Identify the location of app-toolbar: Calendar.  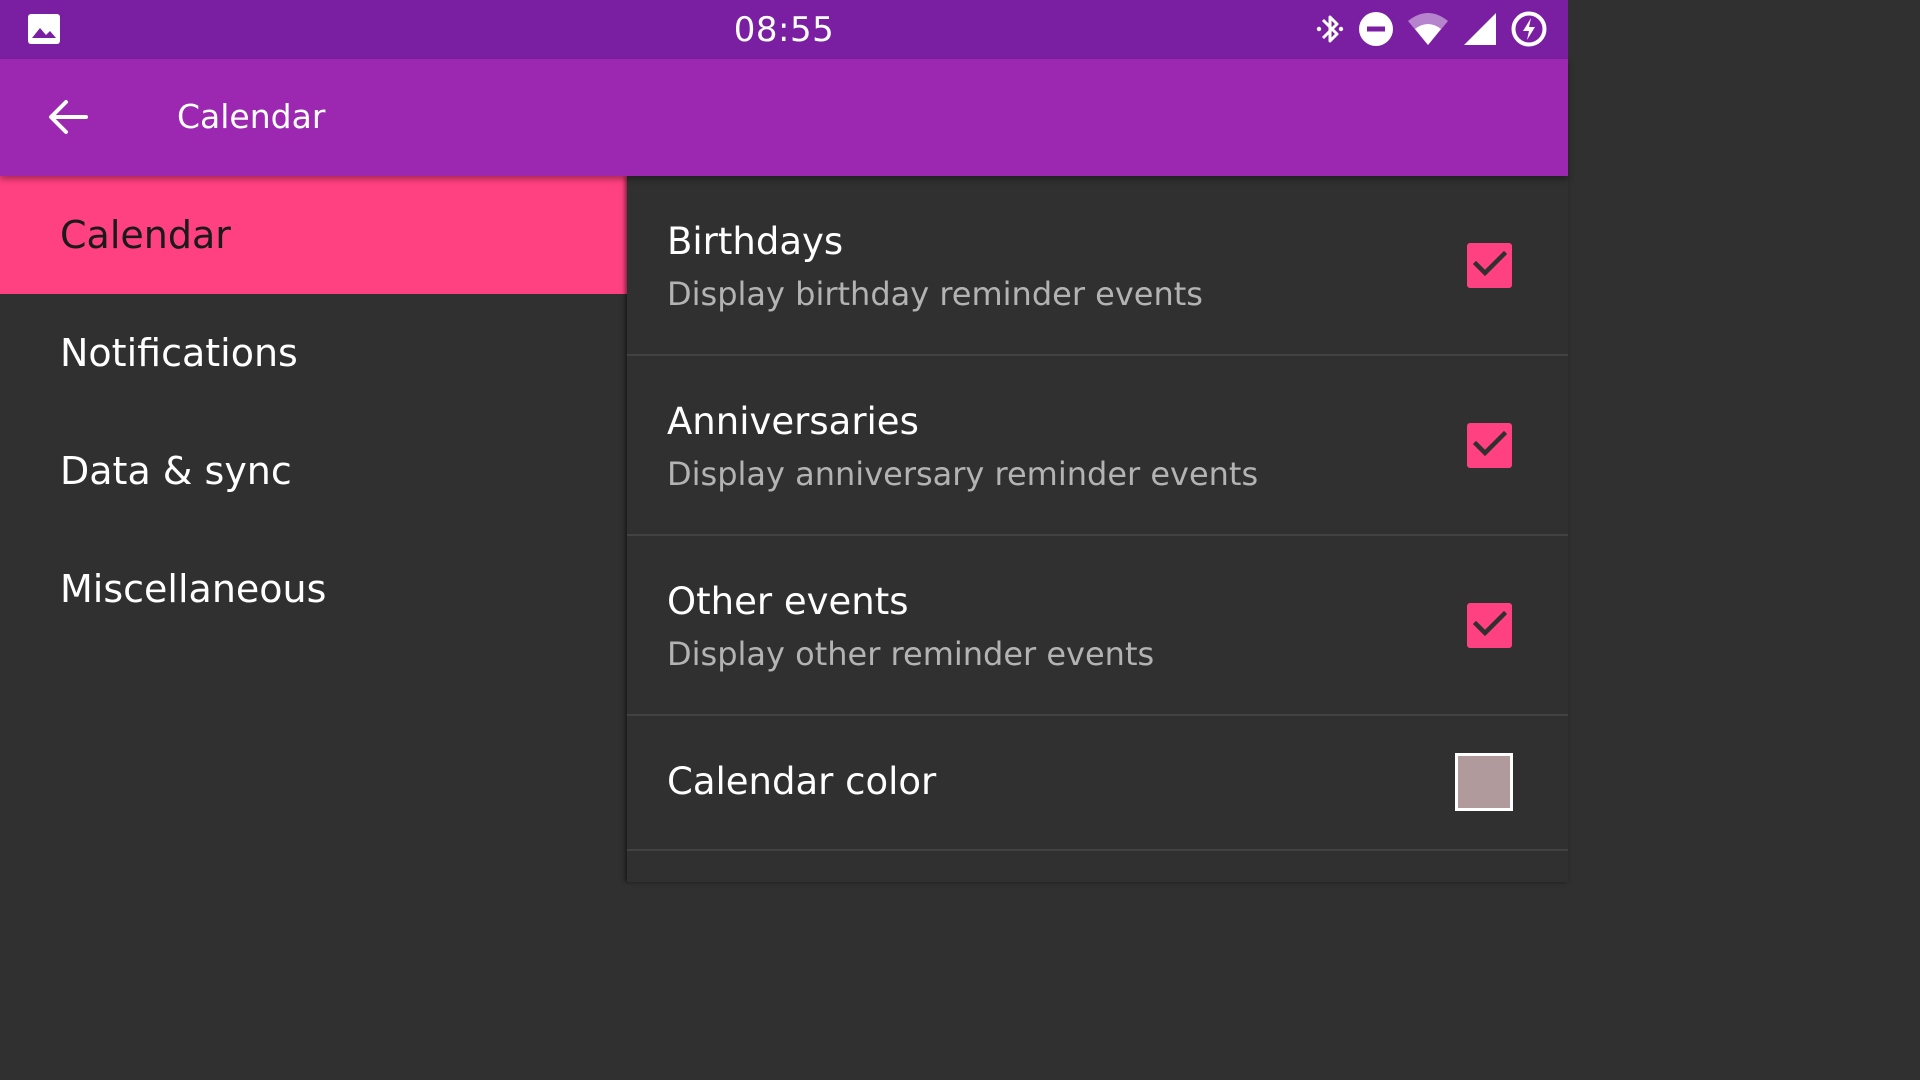
(784, 117).